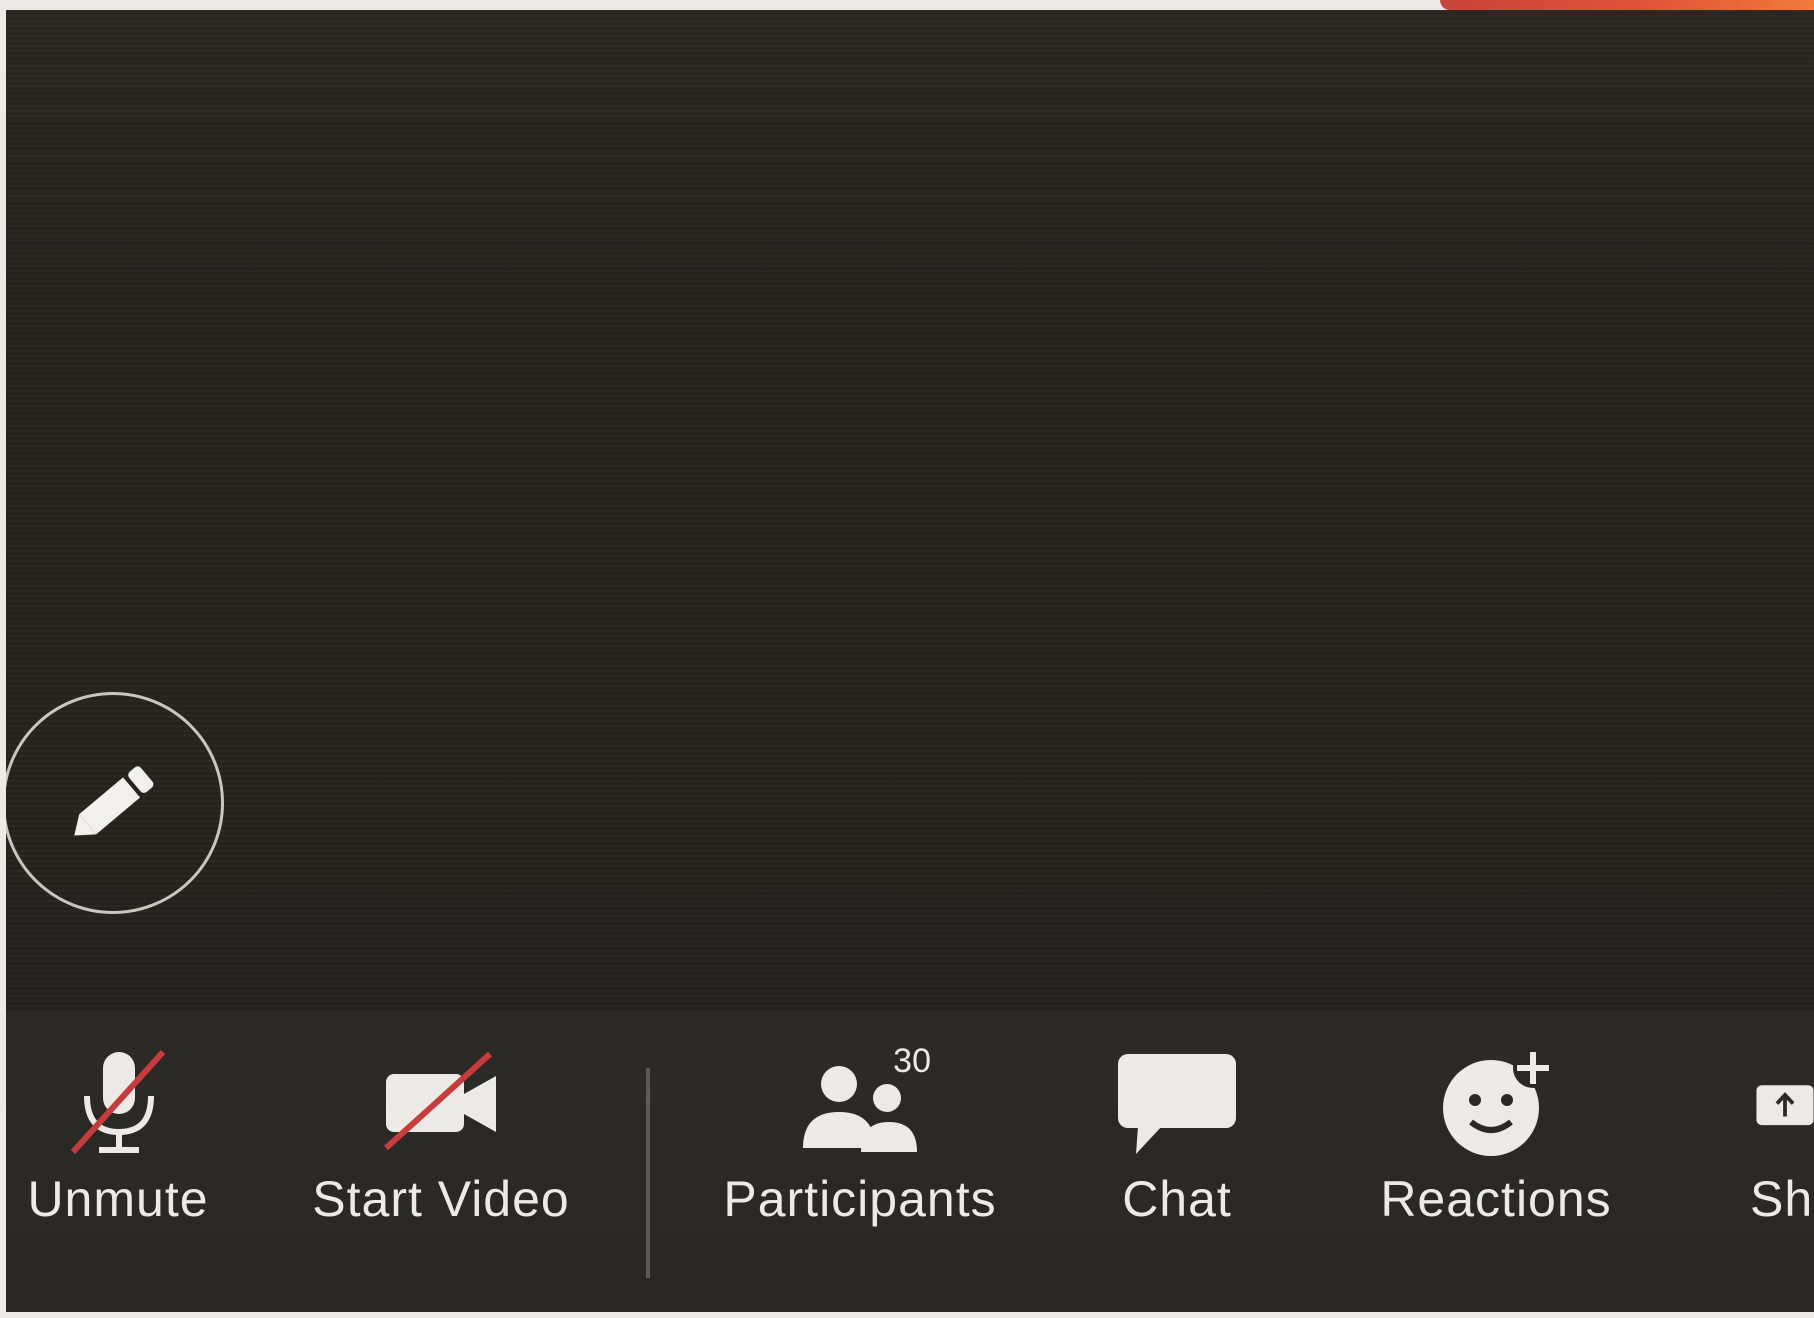  What do you see at coordinates (118, 1103) in the screenshot?
I see `microphone-muted-icon` at bounding box center [118, 1103].